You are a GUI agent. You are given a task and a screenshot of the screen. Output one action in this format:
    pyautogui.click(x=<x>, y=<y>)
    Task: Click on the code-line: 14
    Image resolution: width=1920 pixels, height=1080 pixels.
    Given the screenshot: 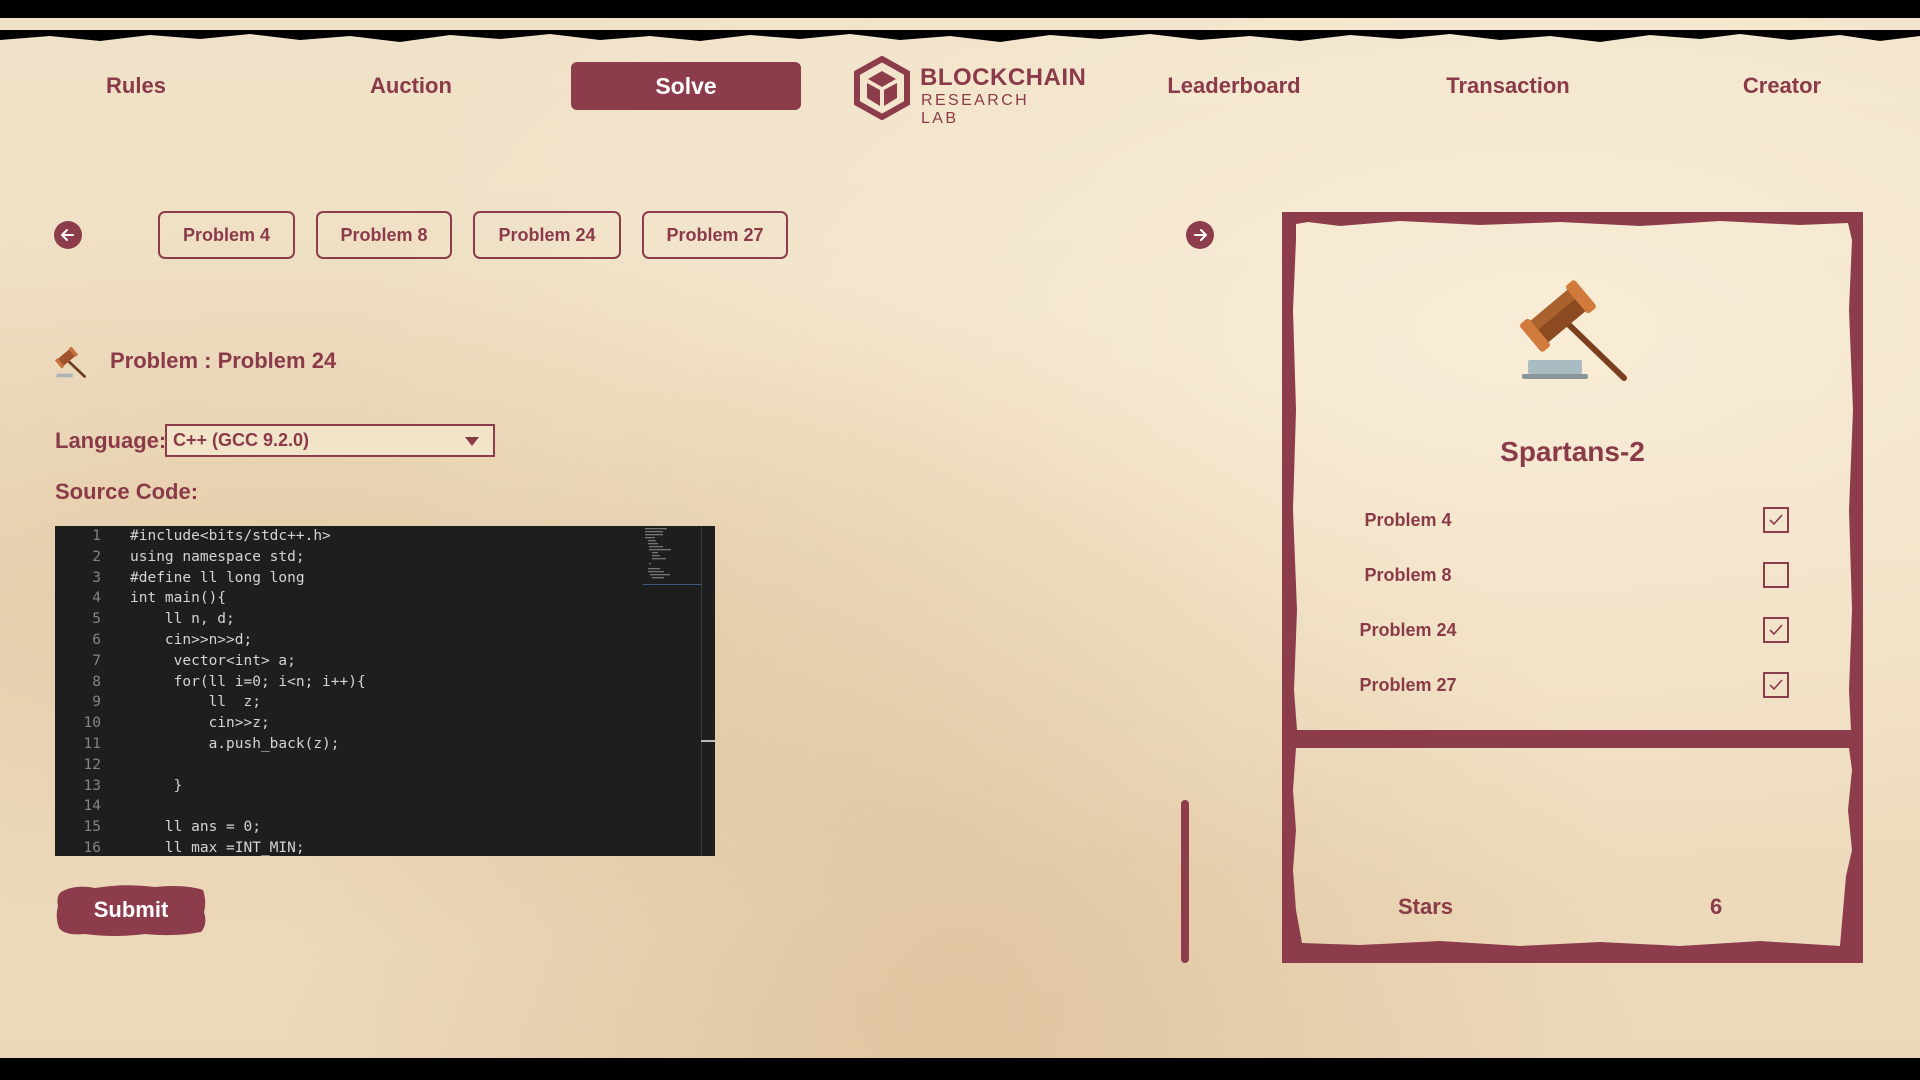 What is the action you would take?
    pyautogui.click(x=345, y=808)
    